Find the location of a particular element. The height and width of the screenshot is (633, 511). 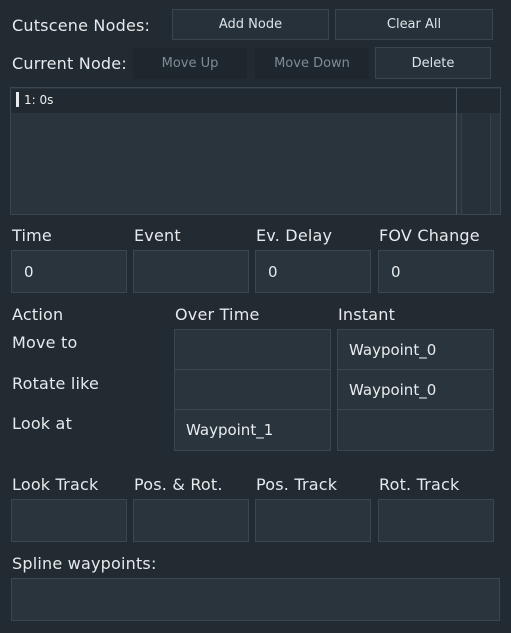

over-time-column-header: Over Time is located at coordinates (217, 314).